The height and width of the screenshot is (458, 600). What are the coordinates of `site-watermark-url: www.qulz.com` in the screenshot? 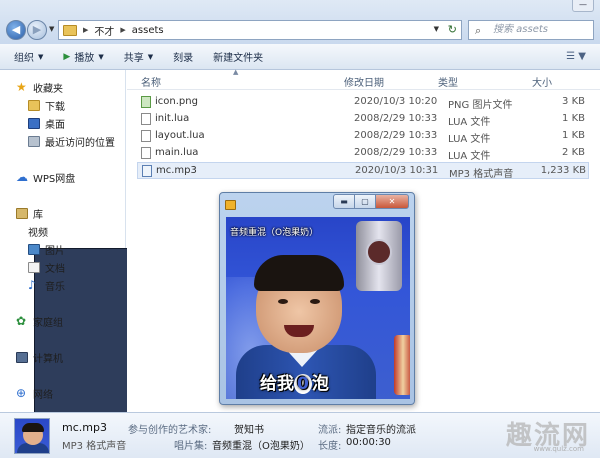 It's located at (558, 449).